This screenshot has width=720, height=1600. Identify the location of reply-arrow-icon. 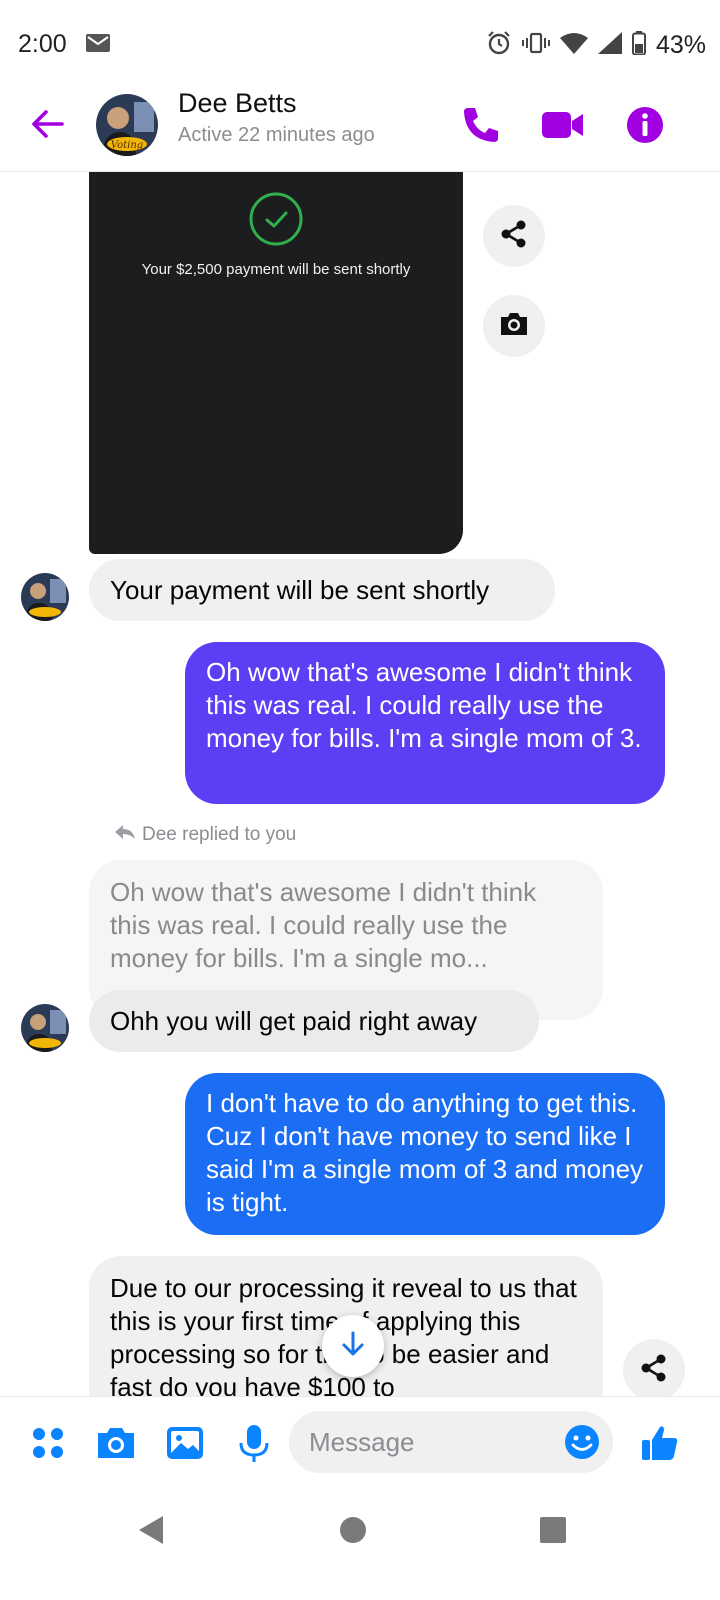
(125, 835).